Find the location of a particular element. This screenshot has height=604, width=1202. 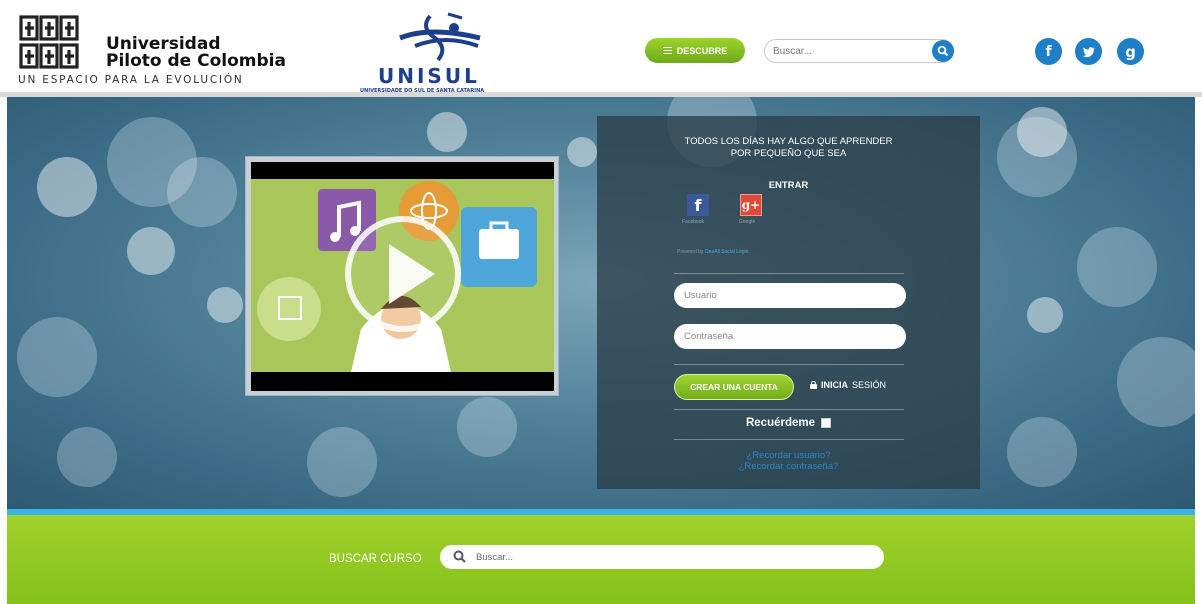

header-search-input is located at coordinates (848, 51).